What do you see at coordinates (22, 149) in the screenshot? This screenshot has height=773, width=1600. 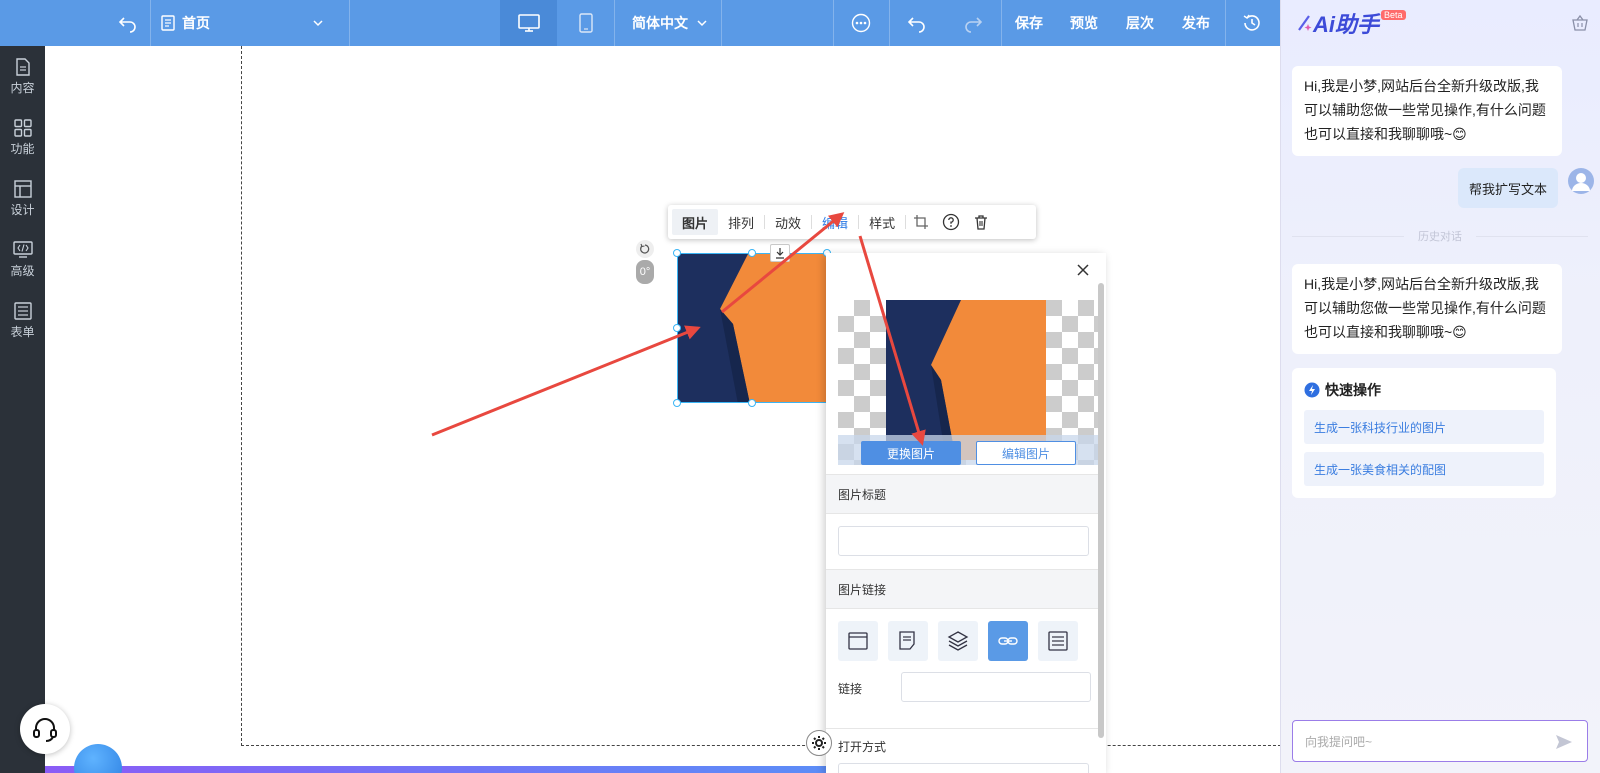 I see `sidebar-item-label: 功能` at bounding box center [22, 149].